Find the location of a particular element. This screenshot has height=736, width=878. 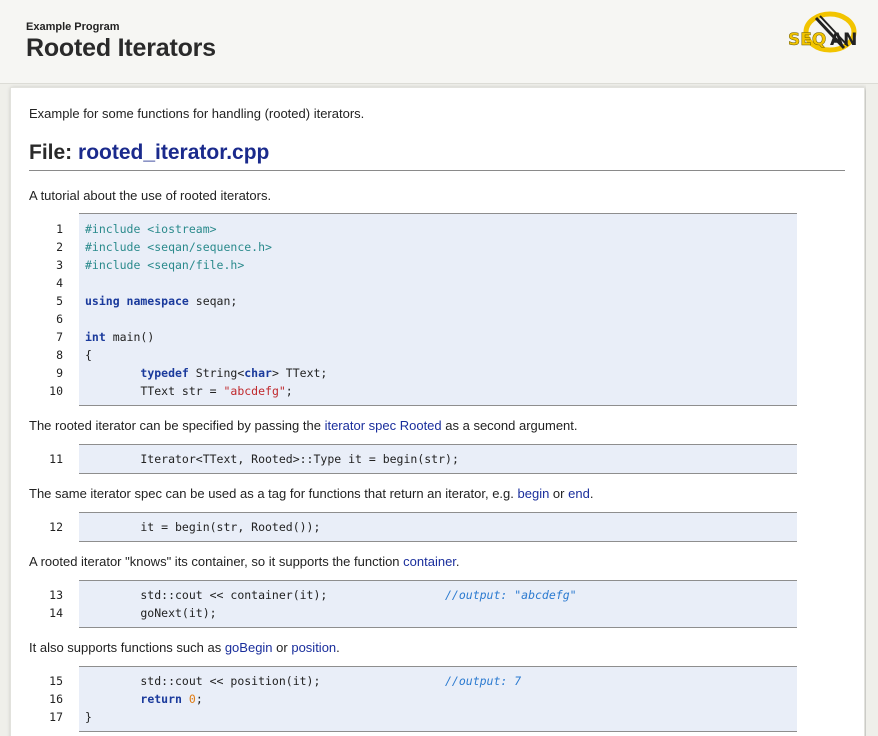

code-line: 10 TText str = "abcdefg"; is located at coordinates (171, 391).